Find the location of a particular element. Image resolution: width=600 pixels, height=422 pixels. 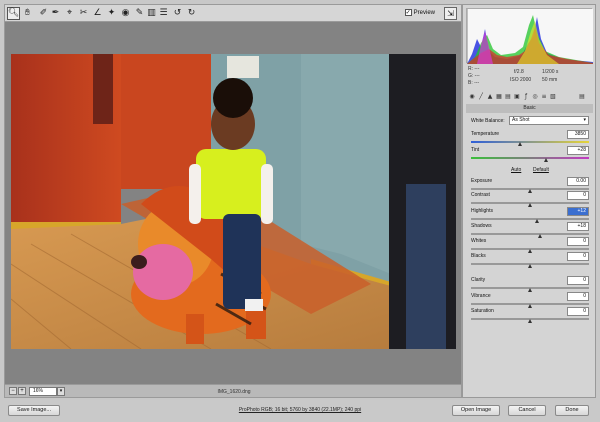

slider-label: Whites is located at coordinates (479, 241).